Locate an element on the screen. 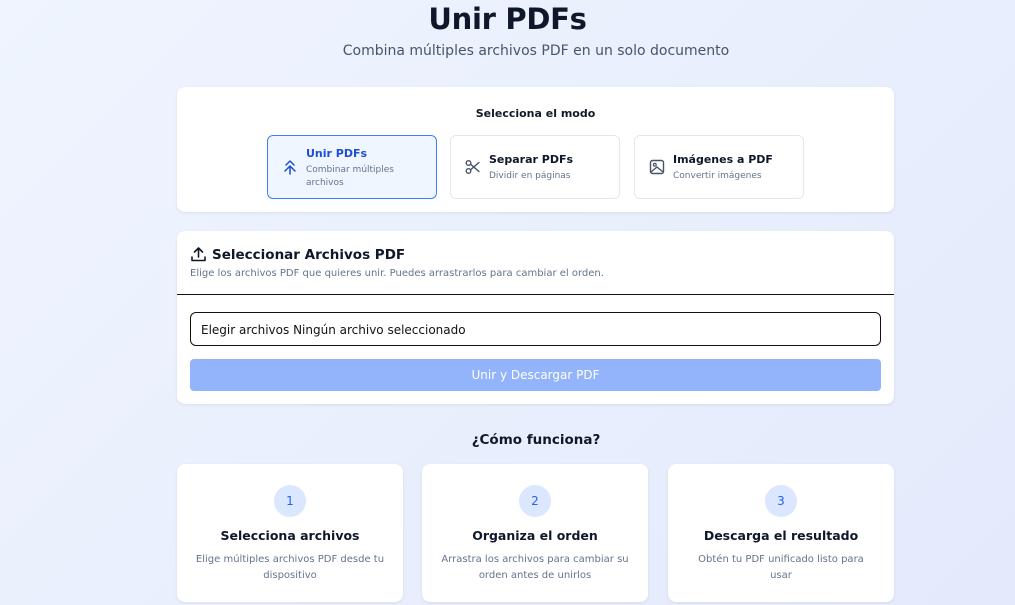 The height and width of the screenshot is (605, 1015). mode-option-desc: Convertir imágenes is located at coordinates (717, 176).